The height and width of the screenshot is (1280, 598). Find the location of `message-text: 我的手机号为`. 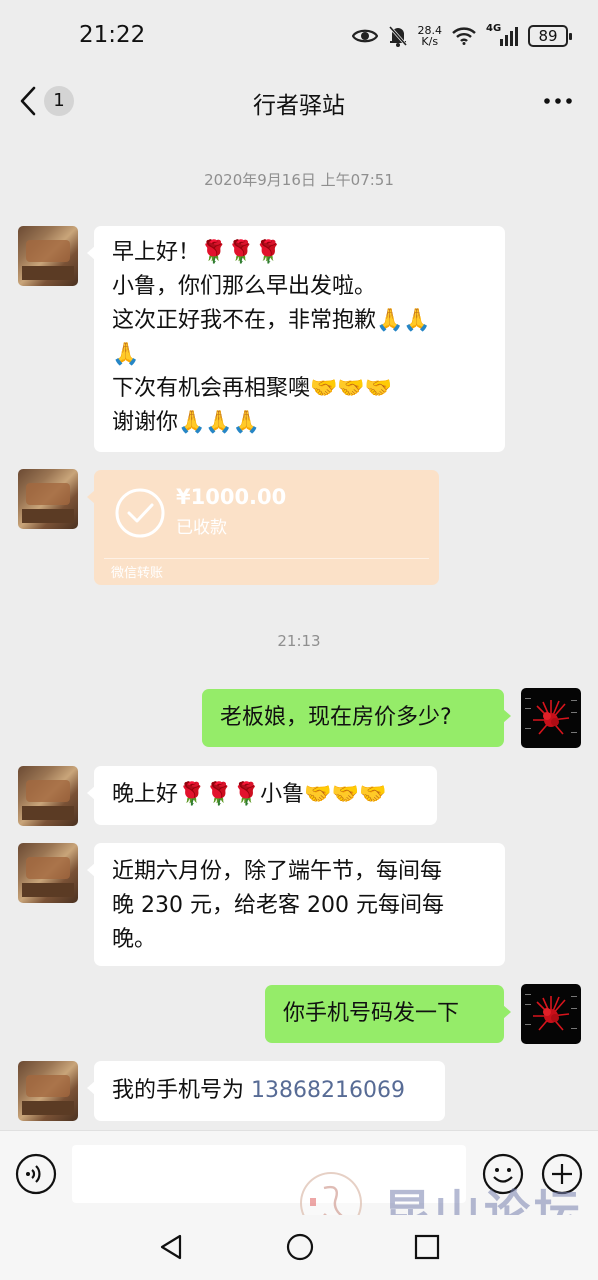

message-text: 我的手机号为 is located at coordinates (181, 1090).